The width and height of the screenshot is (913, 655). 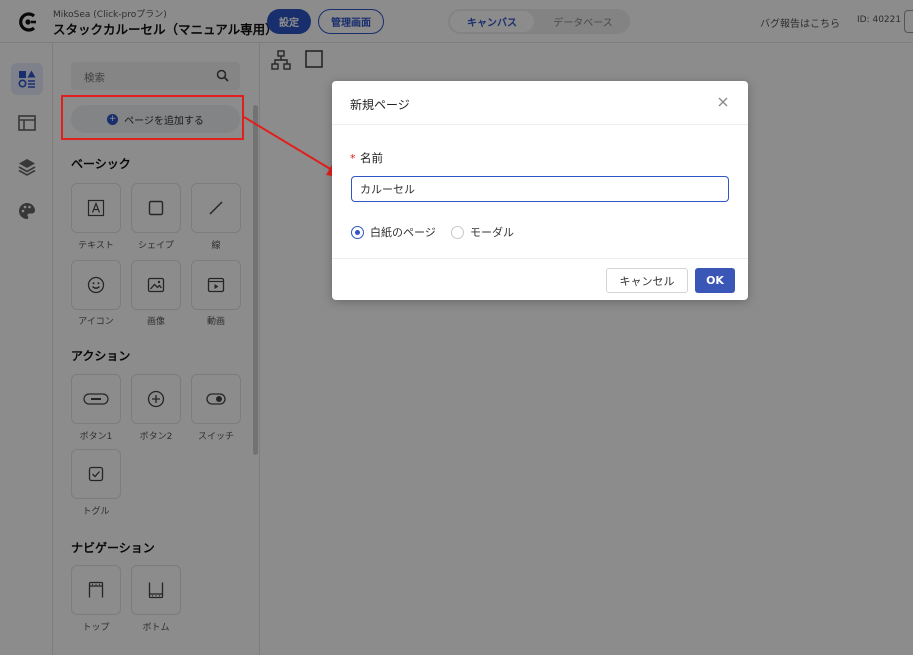 I want to click on cancel-button: キャンセル, so click(x=647, y=280).